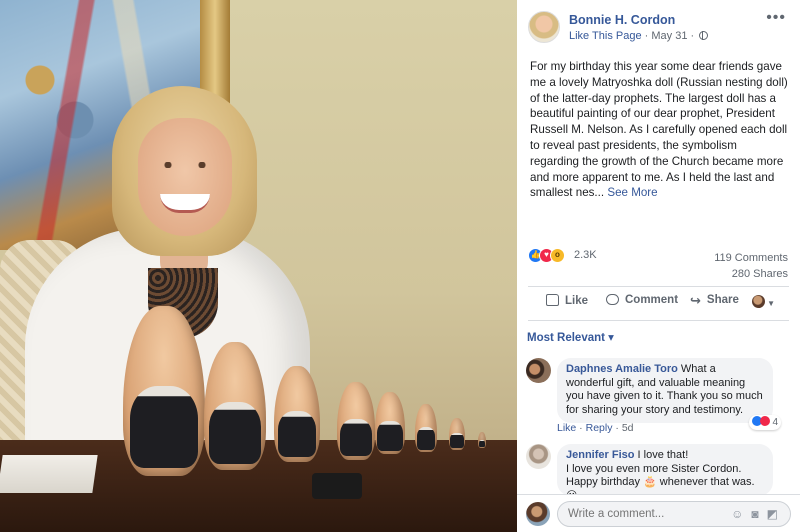 The image size is (800, 532). Describe the element at coordinates (566, 428) in the screenshot. I see `comment-like-link: Like` at that location.